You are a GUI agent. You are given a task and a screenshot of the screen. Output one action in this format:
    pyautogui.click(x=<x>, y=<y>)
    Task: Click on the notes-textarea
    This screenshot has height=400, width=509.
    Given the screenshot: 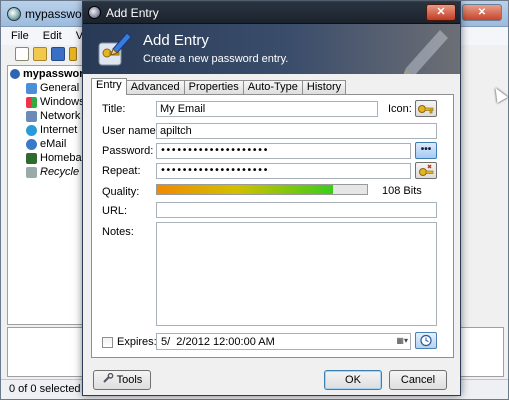 What is the action you would take?
    pyautogui.click(x=296, y=274)
    